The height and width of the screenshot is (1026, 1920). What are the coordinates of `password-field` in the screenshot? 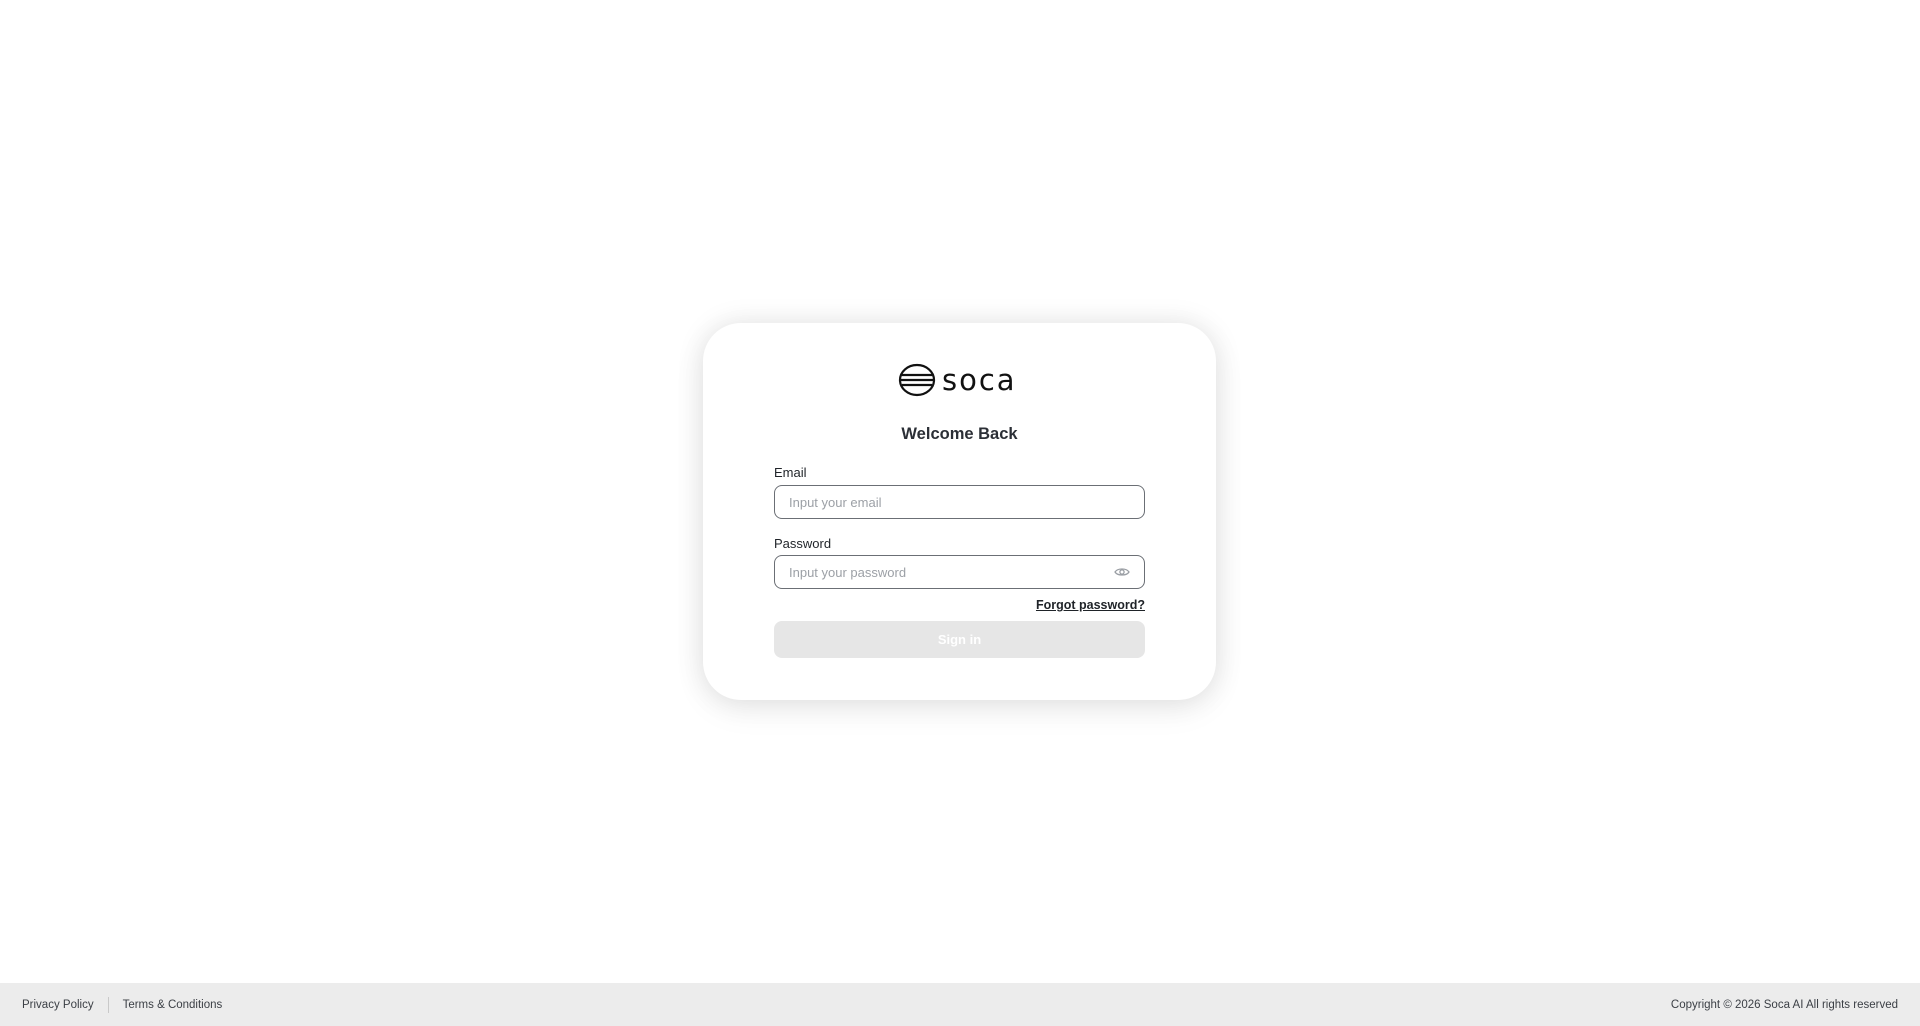 It's located at (947, 572).